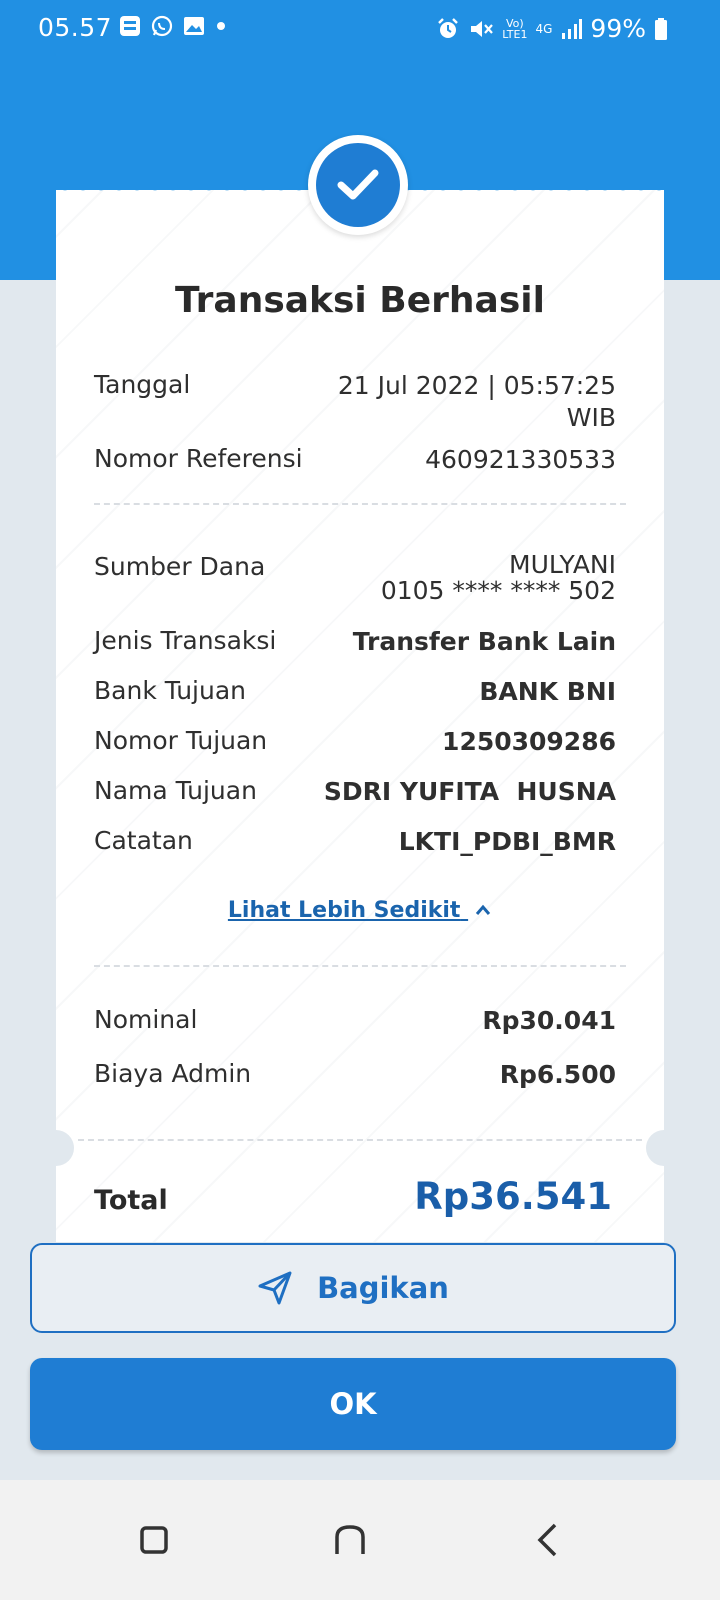 This screenshot has width=720, height=1600. Describe the element at coordinates (194, 26) in the screenshot. I see `gallery-icon` at that location.